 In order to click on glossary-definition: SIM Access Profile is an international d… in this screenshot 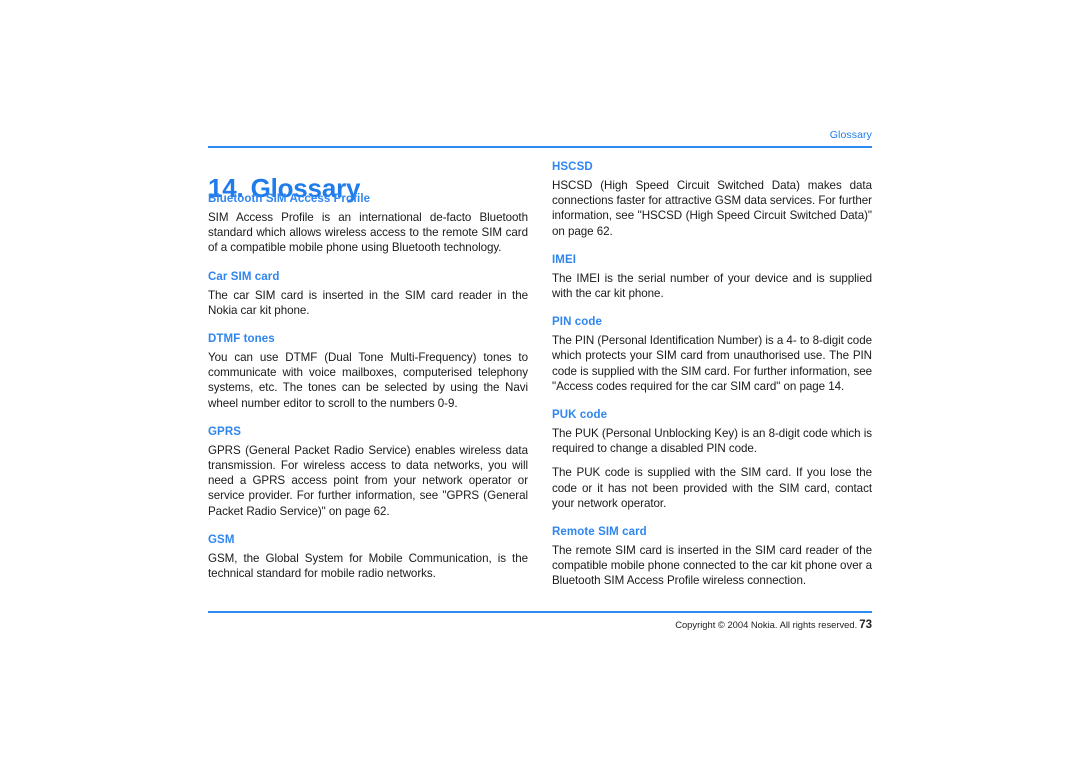, I will do `click(368, 233)`.